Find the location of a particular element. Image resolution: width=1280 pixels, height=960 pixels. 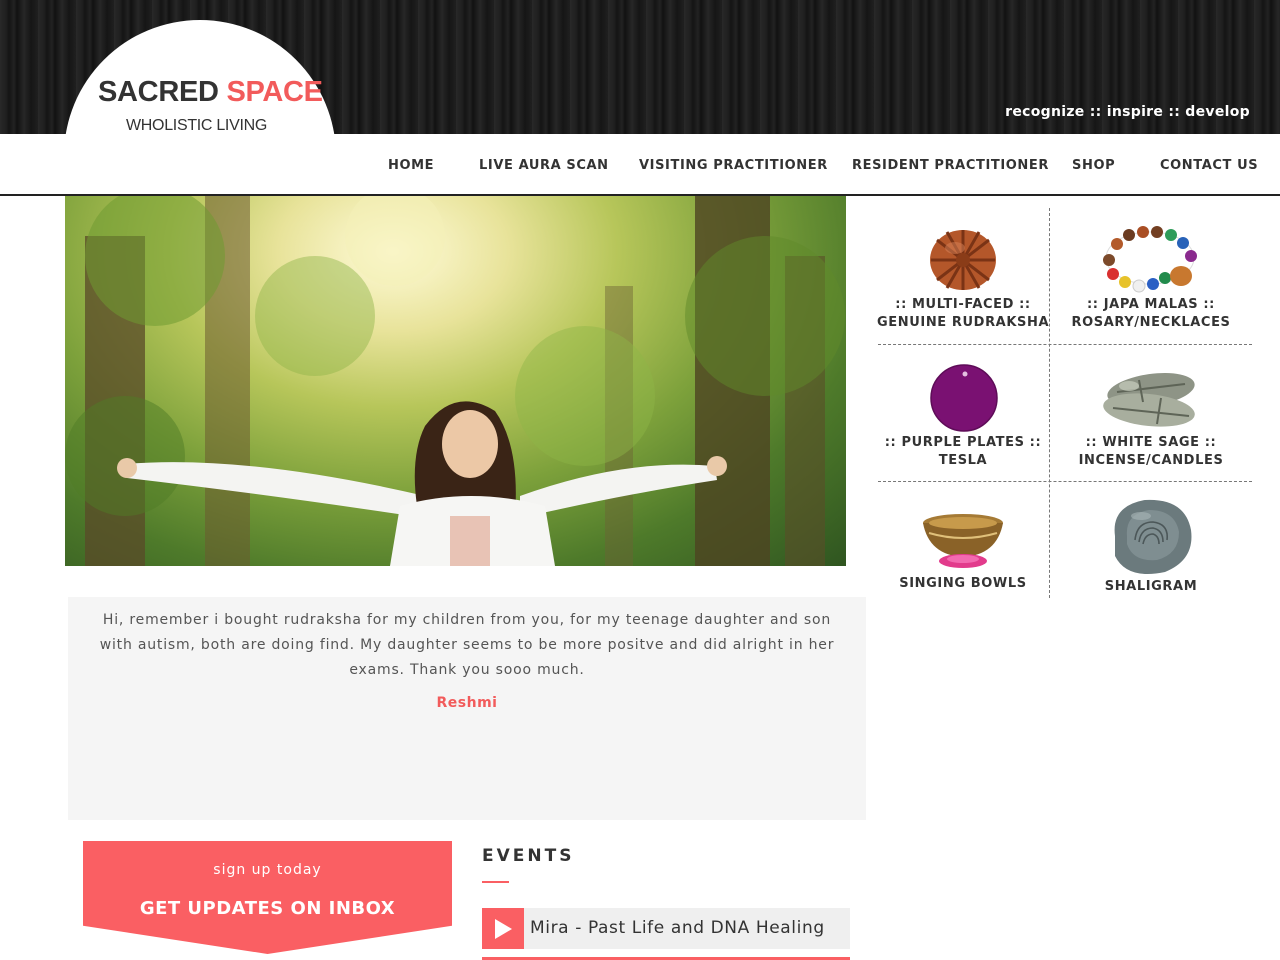

shop-item-singing-bowls: SINGING BOWLS is located at coordinates (963, 550).